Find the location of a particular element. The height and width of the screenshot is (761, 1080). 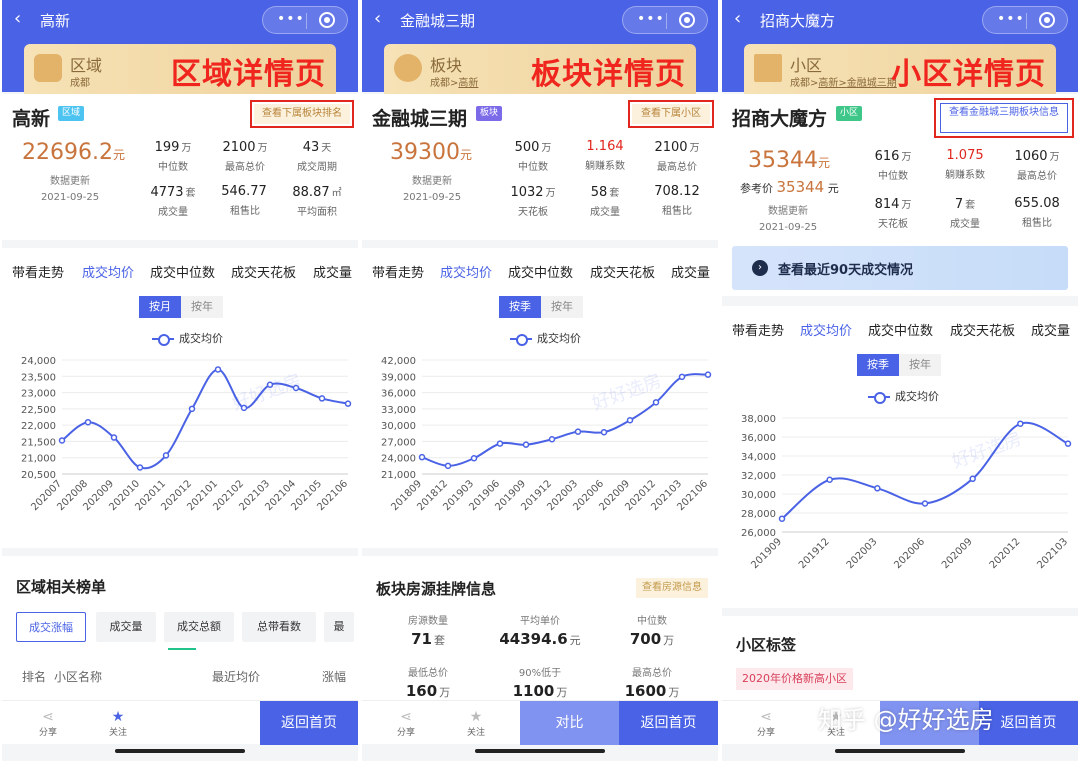

y-tick-label: 36,000 is located at coordinates (758, 438).